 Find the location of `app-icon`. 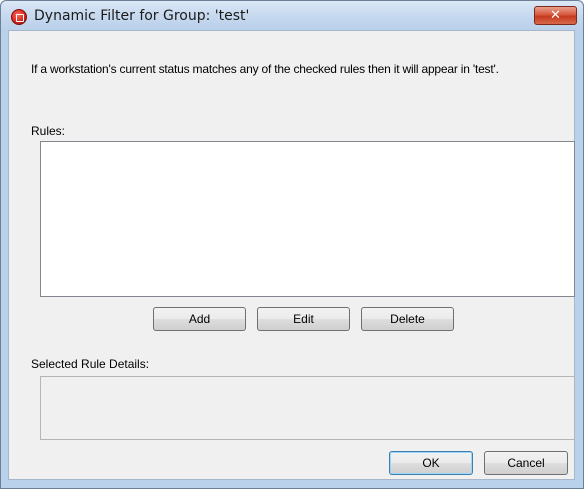

app-icon is located at coordinates (19, 17).